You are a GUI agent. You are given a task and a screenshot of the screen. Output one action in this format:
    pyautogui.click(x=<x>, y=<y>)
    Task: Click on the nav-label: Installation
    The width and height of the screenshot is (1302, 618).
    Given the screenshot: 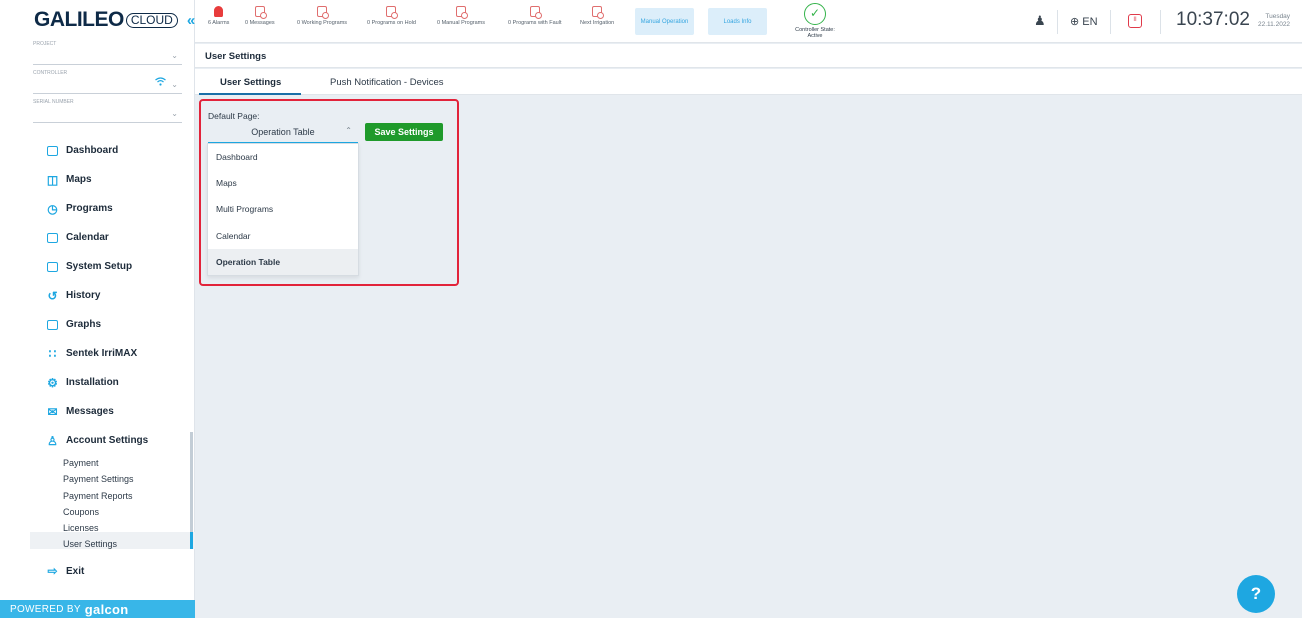 What is the action you would take?
    pyautogui.click(x=92, y=382)
    